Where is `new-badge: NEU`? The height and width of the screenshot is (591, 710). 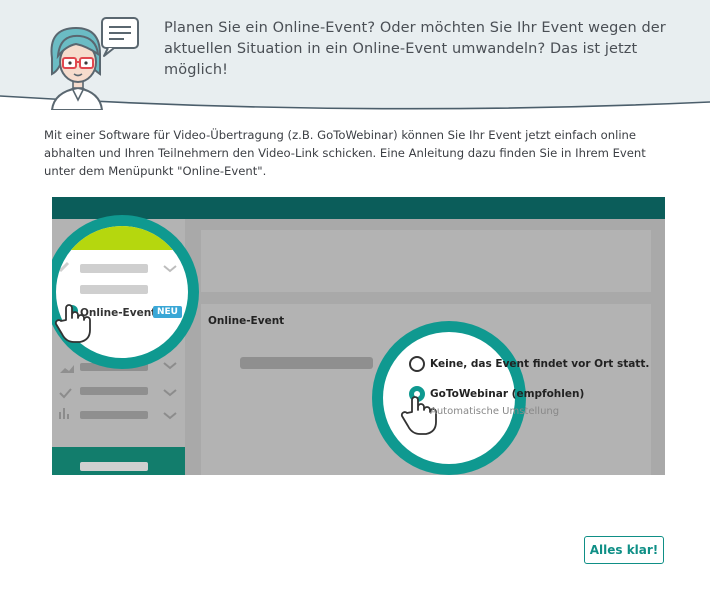 new-badge: NEU is located at coordinates (167, 312).